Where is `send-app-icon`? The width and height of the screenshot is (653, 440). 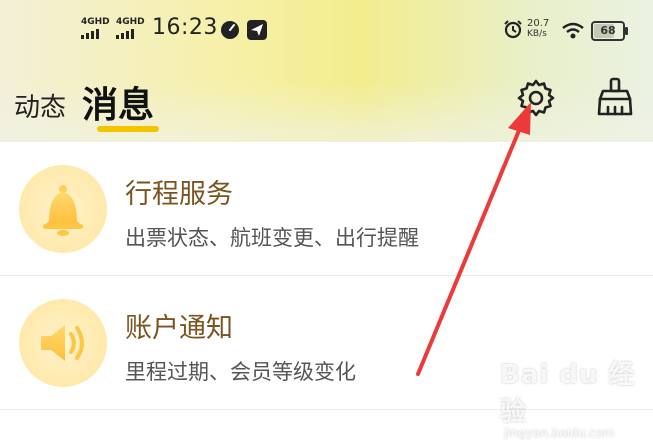
send-app-icon is located at coordinates (257, 30).